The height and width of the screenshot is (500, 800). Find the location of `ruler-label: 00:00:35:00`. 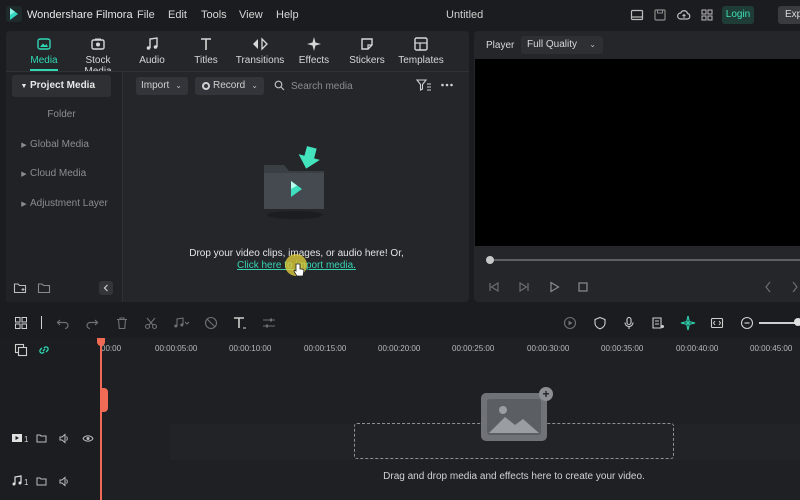

ruler-label: 00:00:35:00 is located at coordinates (622, 348).